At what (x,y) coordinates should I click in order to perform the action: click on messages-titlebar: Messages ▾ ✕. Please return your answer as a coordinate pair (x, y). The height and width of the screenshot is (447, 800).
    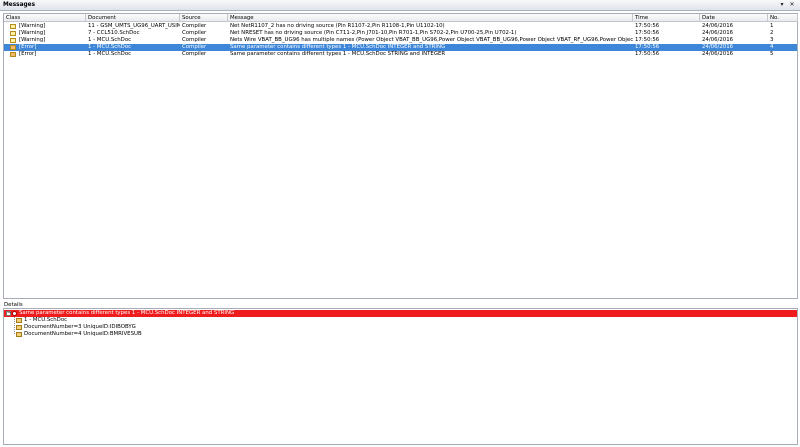
    Looking at the image, I should click on (400, 5).